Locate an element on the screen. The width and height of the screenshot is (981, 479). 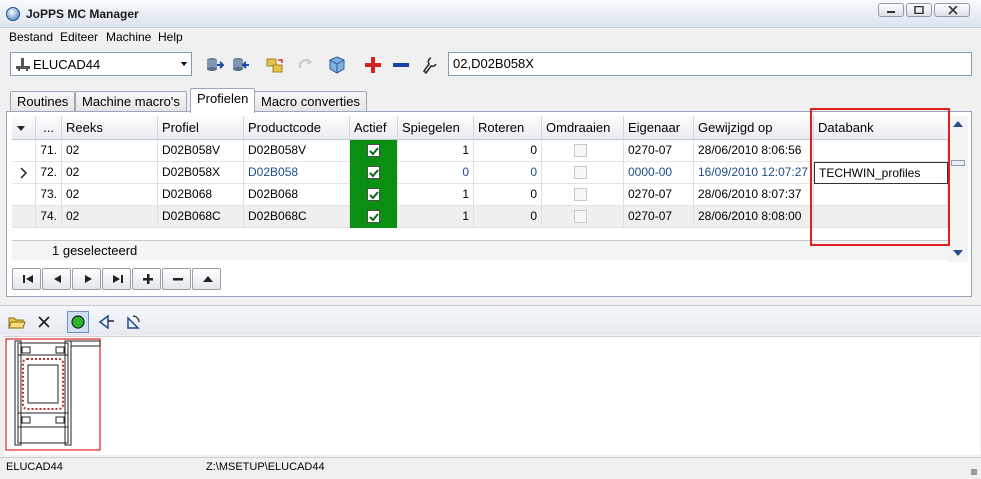
column-header-reeks: Reeks is located at coordinates (110, 128).